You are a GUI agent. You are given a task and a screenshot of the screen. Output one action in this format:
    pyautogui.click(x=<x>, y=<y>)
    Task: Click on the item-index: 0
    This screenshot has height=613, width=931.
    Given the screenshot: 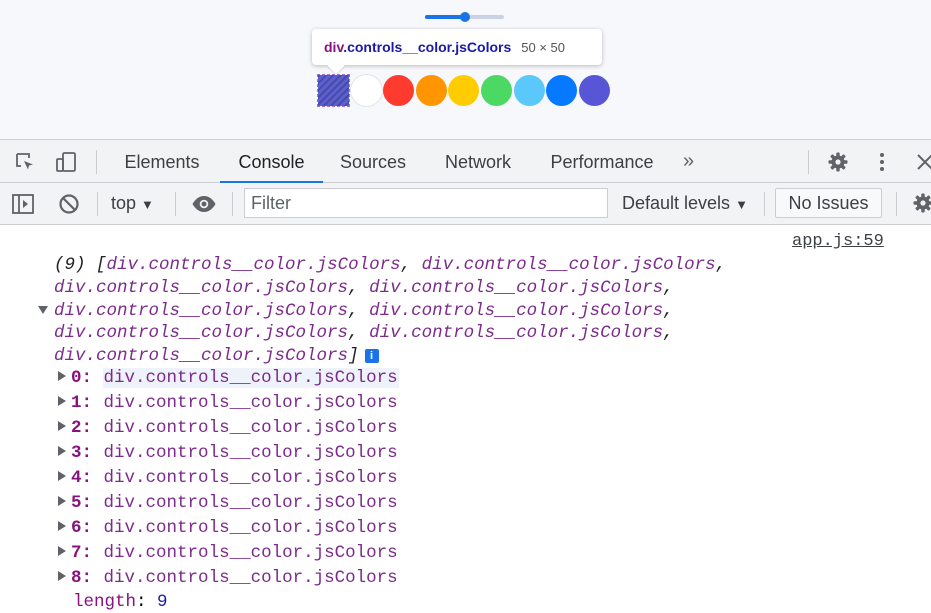 What is the action you would take?
    pyautogui.click(x=76, y=378)
    